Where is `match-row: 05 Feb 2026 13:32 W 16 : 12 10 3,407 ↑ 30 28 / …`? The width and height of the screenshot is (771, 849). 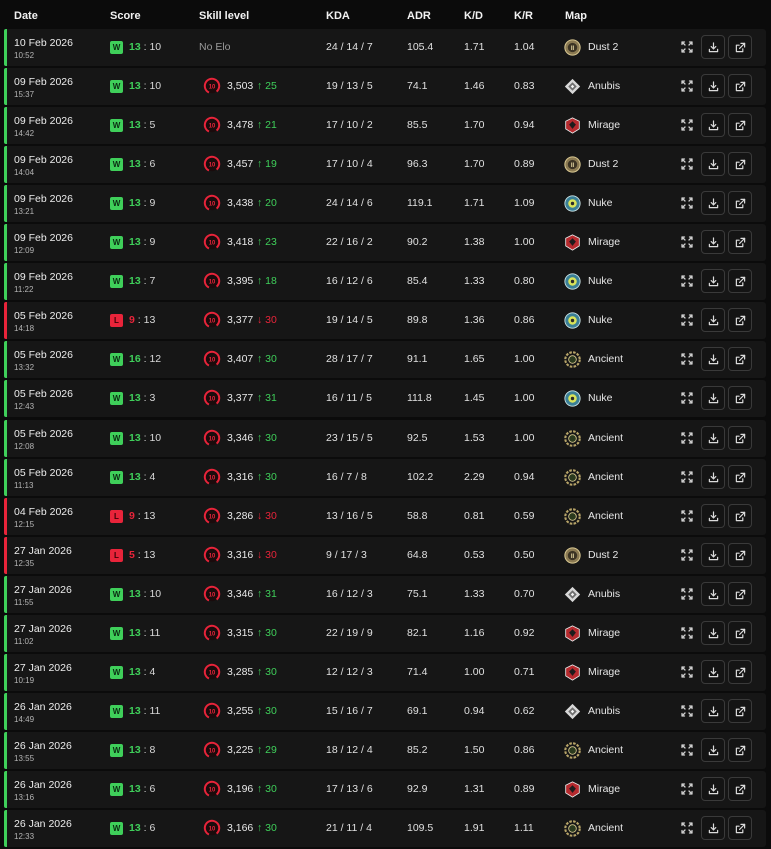
match-row: 05 Feb 2026 13:32 W 16 : 12 10 3,407 ↑ 30 28 / … is located at coordinates (385, 360).